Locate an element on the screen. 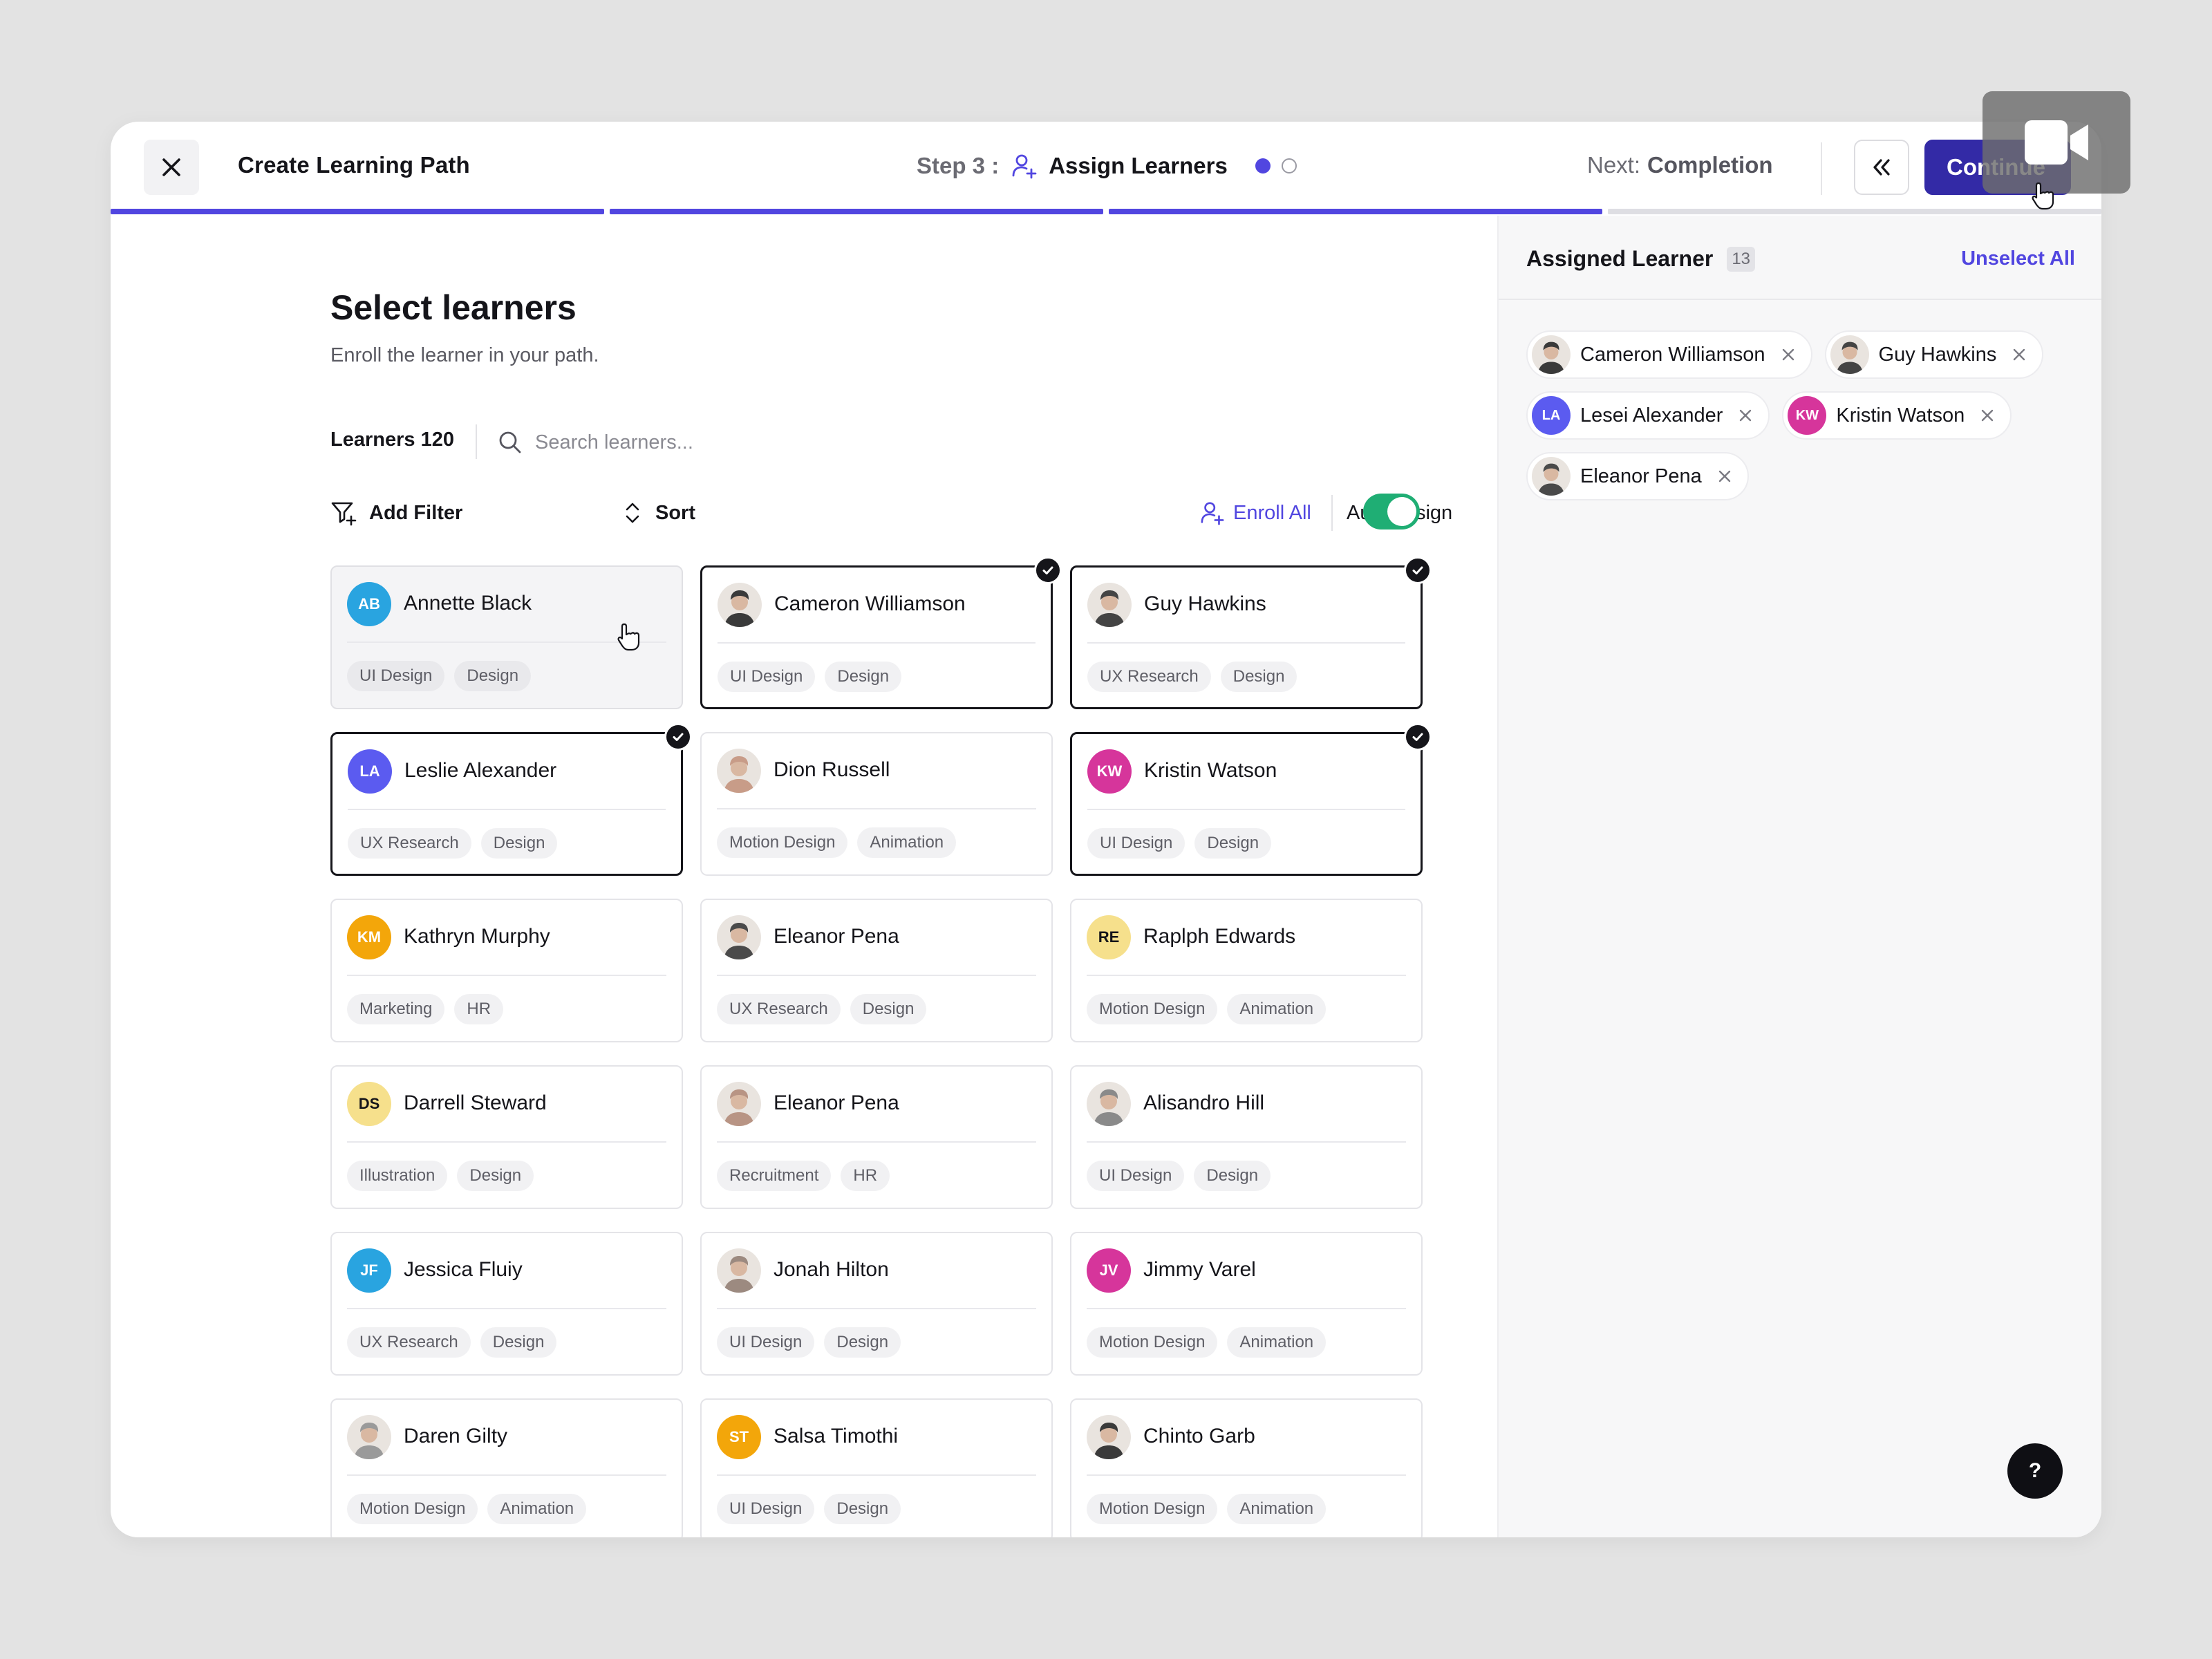 Image resolution: width=2212 pixels, height=1659 pixels. avatar-initials: AB is located at coordinates (369, 603).